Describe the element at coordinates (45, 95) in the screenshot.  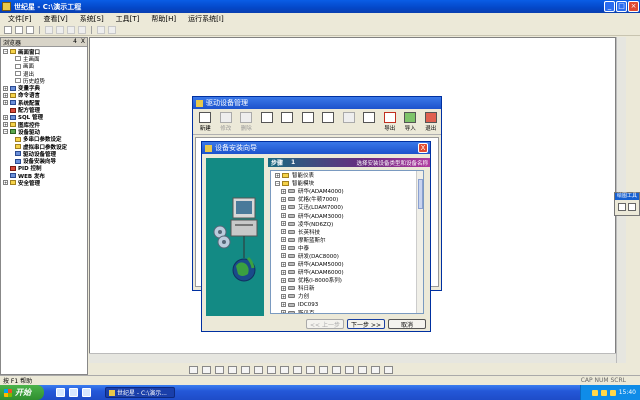
I see `tree-item: + 命令语言` at that location.